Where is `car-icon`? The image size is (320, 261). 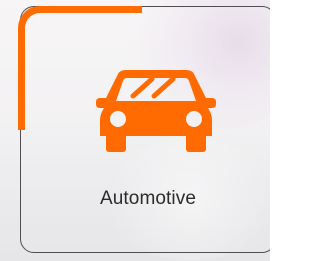 car-icon is located at coordinates (156, 111).